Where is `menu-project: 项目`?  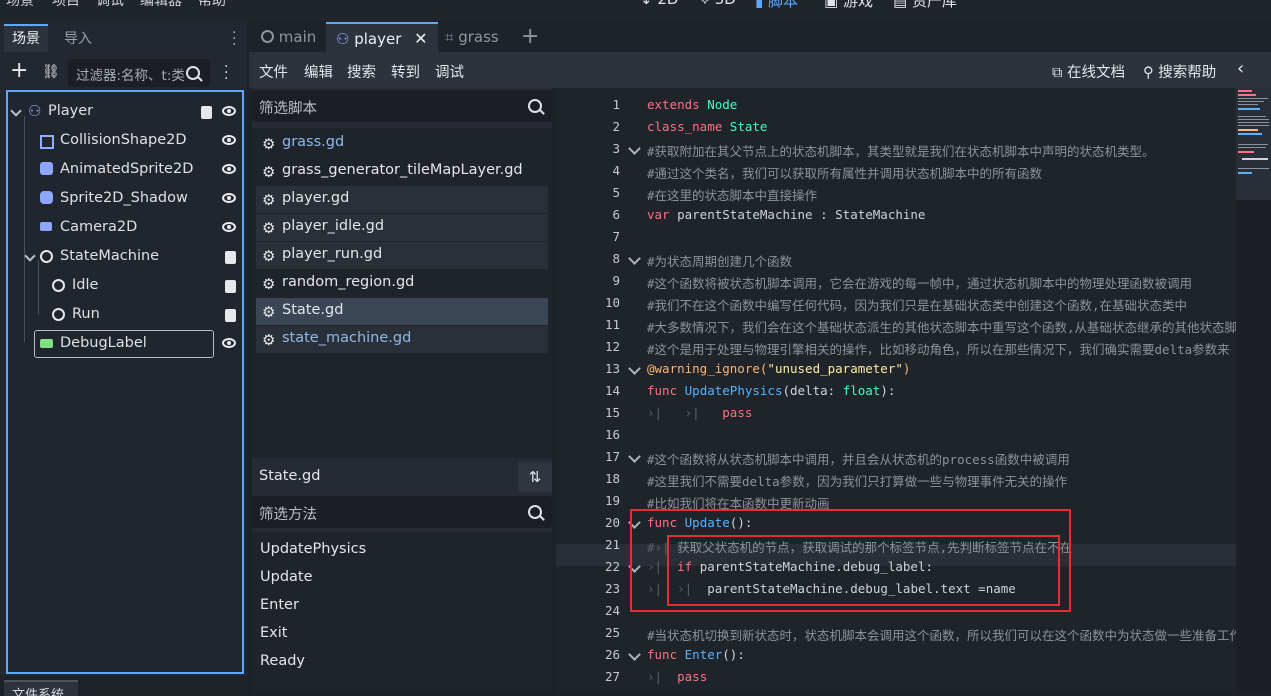
menu-project: 项目 is located at coordinates (66, 5).